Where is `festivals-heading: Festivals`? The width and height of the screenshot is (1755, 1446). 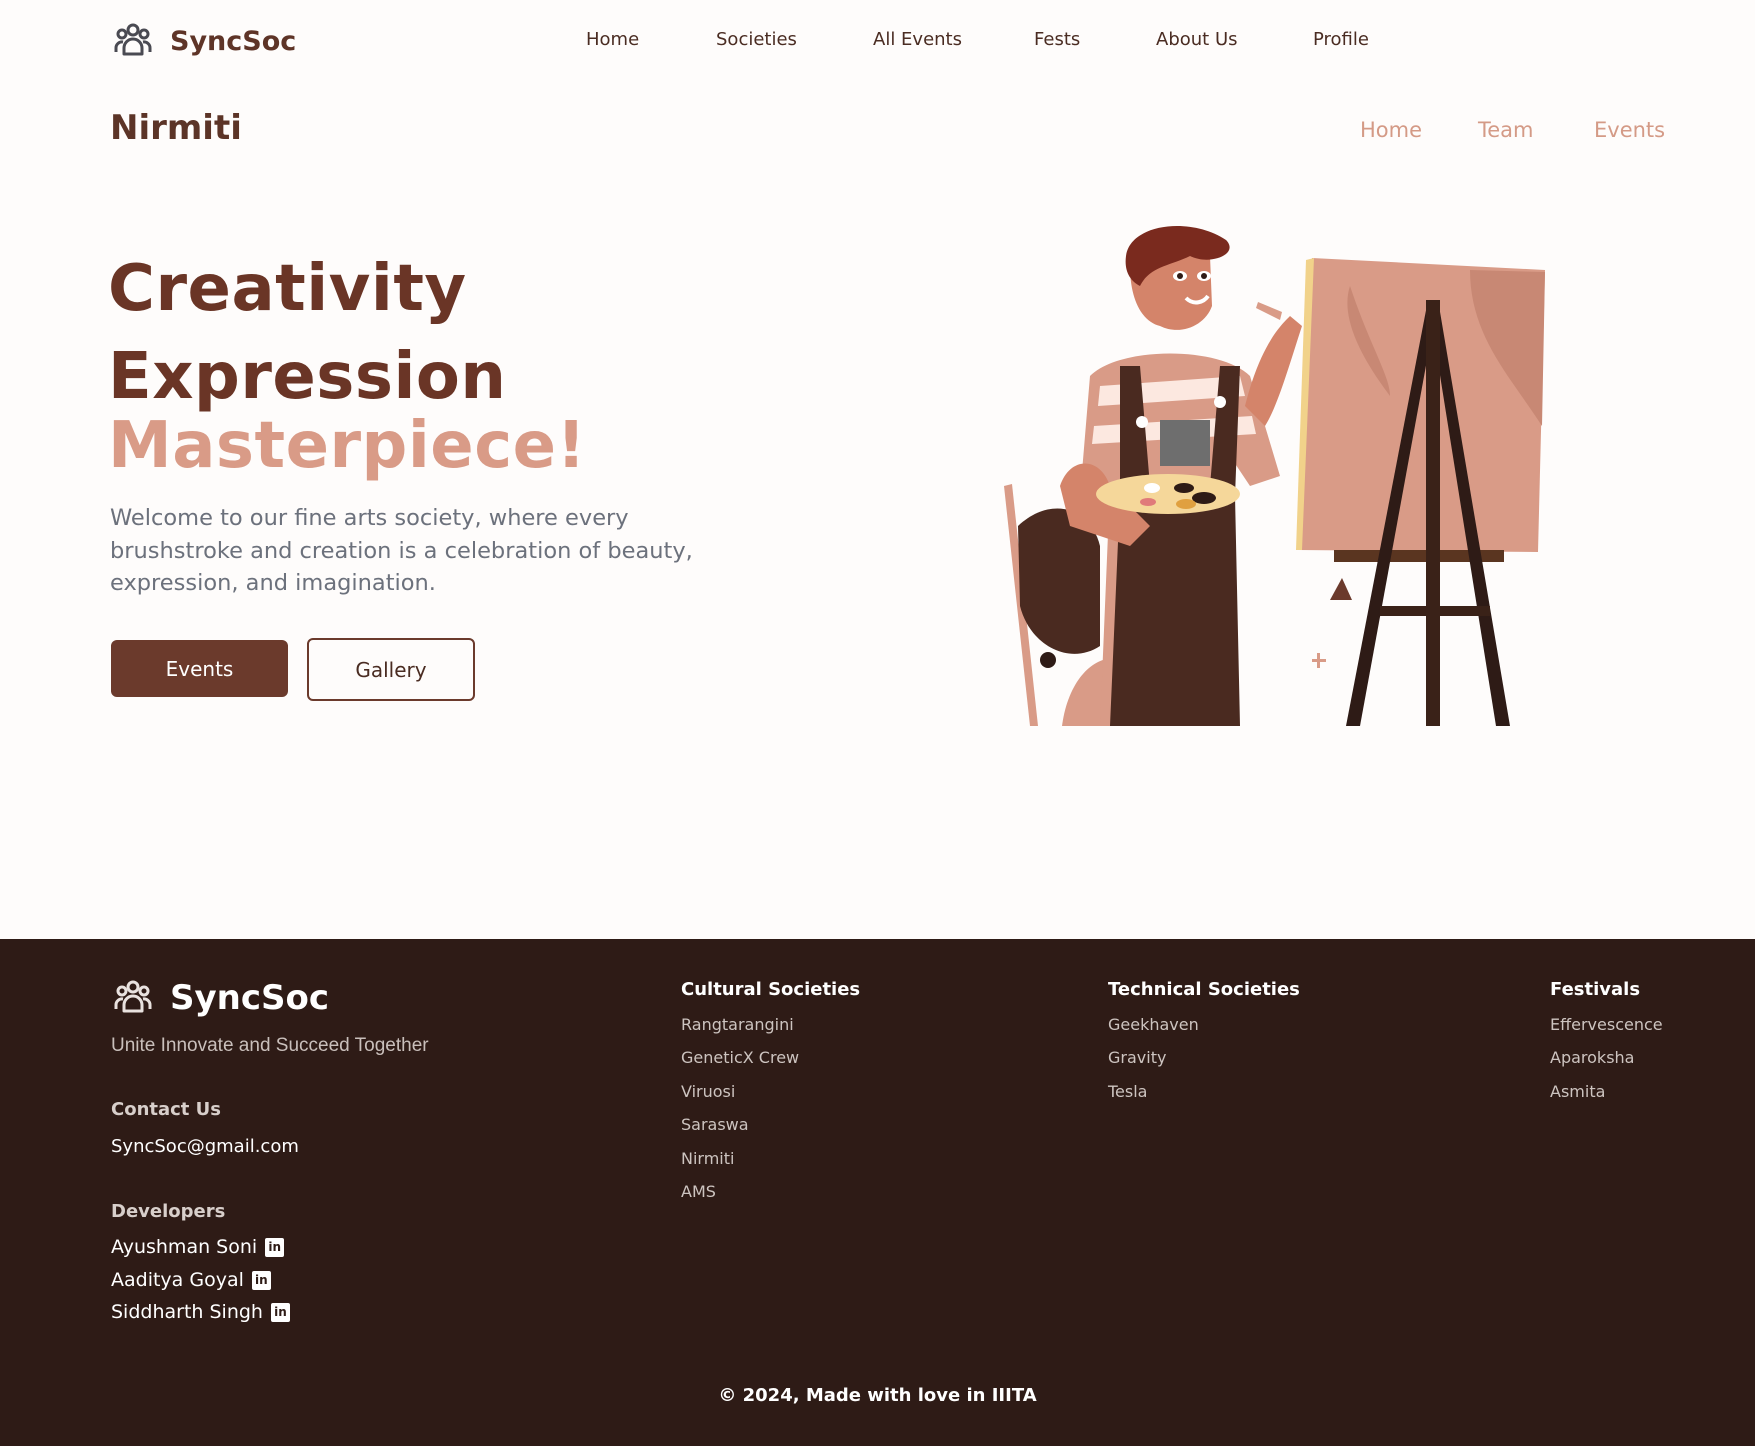 festivals-heading: Festivals is located at coordinates (1595, 989).